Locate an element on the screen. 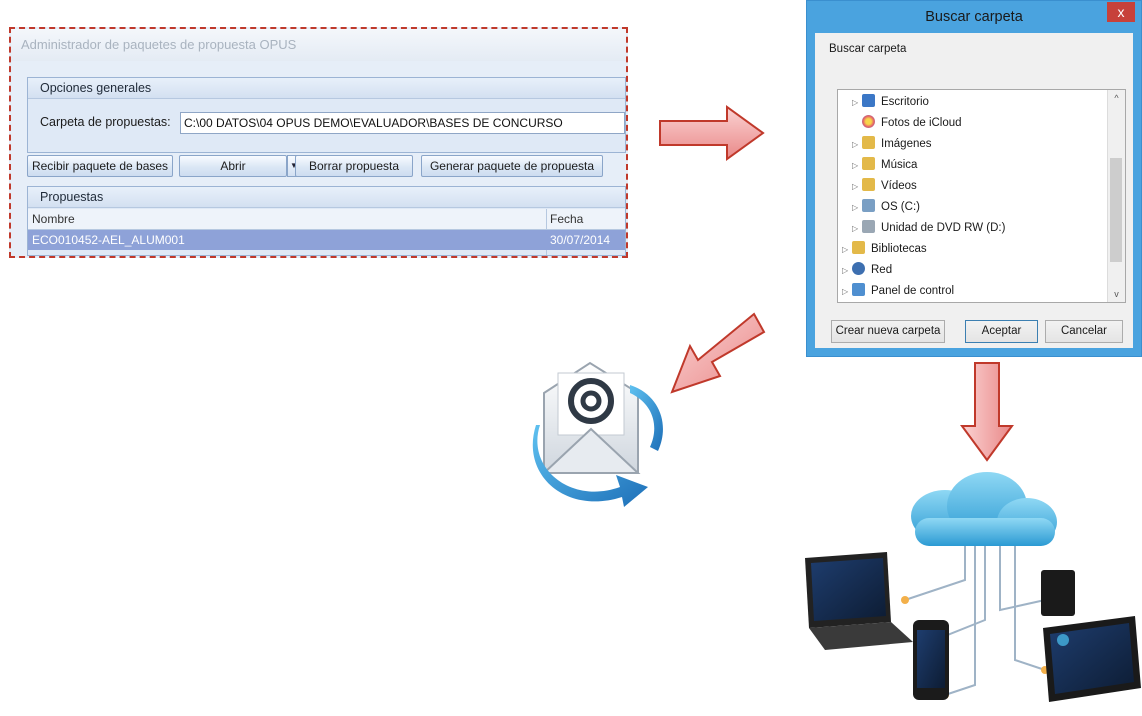 This screenshot has height=716, width=1142. tree-item-dvd: ▷ Unidad de DVD RW (D:) is located at coordinates (928, 228).